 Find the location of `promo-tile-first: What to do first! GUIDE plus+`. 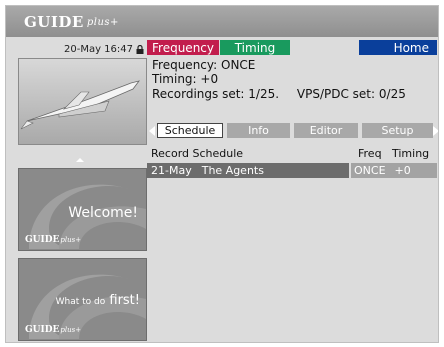

promo-tile-first: What to do first! GUIDE plus+ is located at coordinates (82, 299).